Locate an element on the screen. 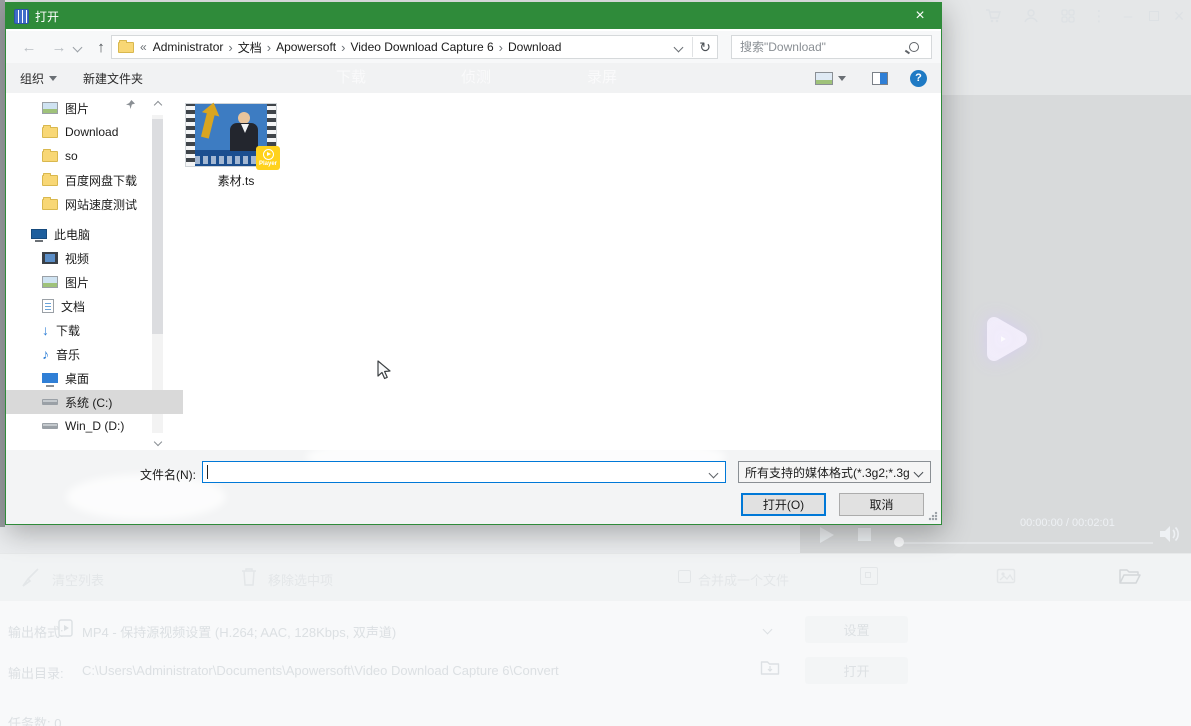 Image resolution: width=1191 pixels, height=726 pixels. back-icon is located at coordinates (29, 47).